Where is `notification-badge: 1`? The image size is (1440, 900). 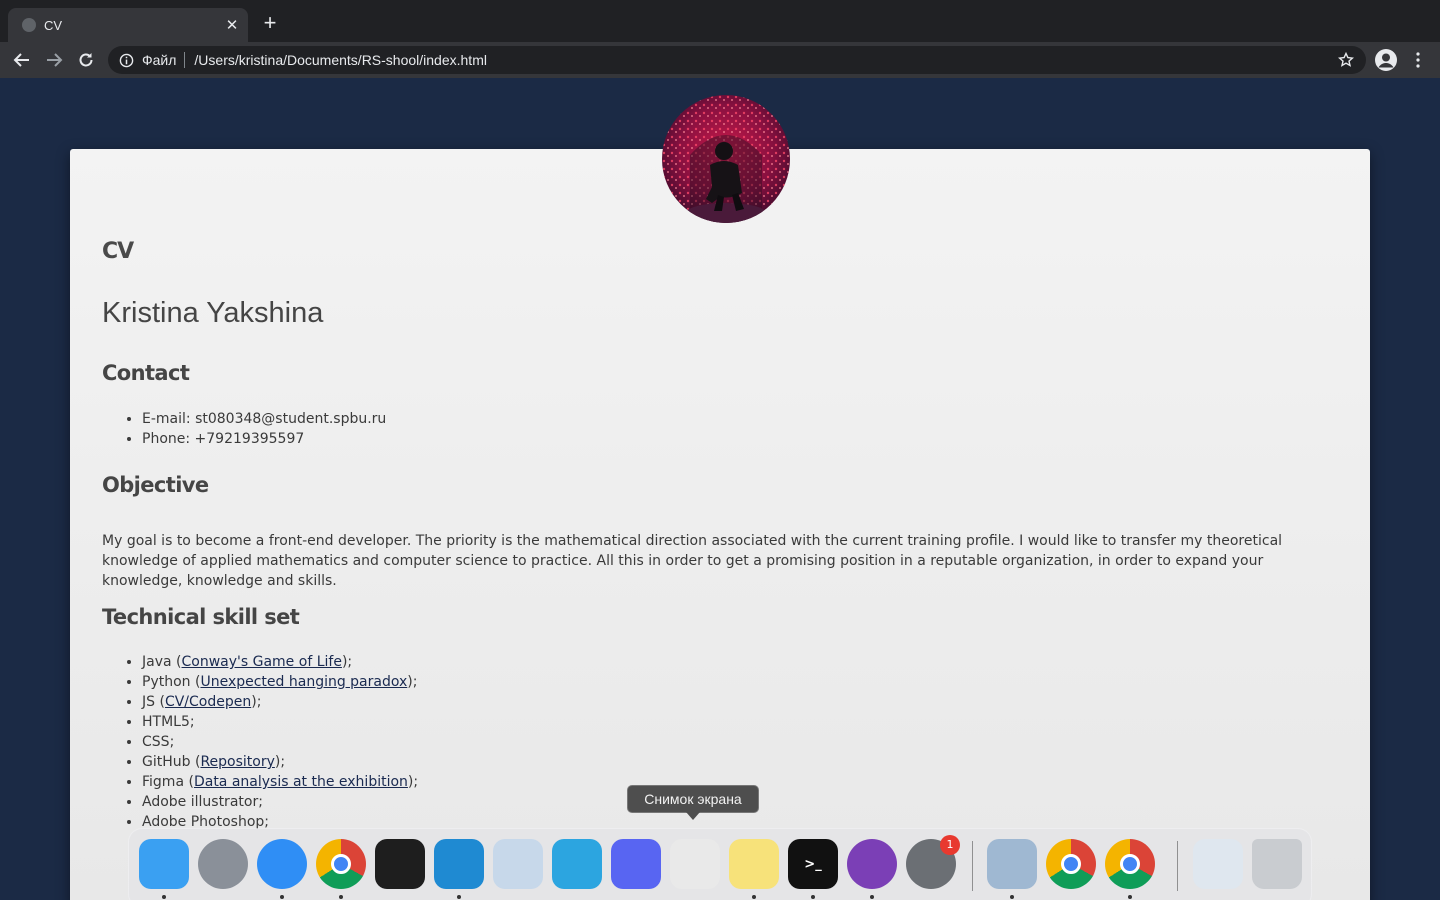 notification-badge: 1 is located at coordinates (950, 845).